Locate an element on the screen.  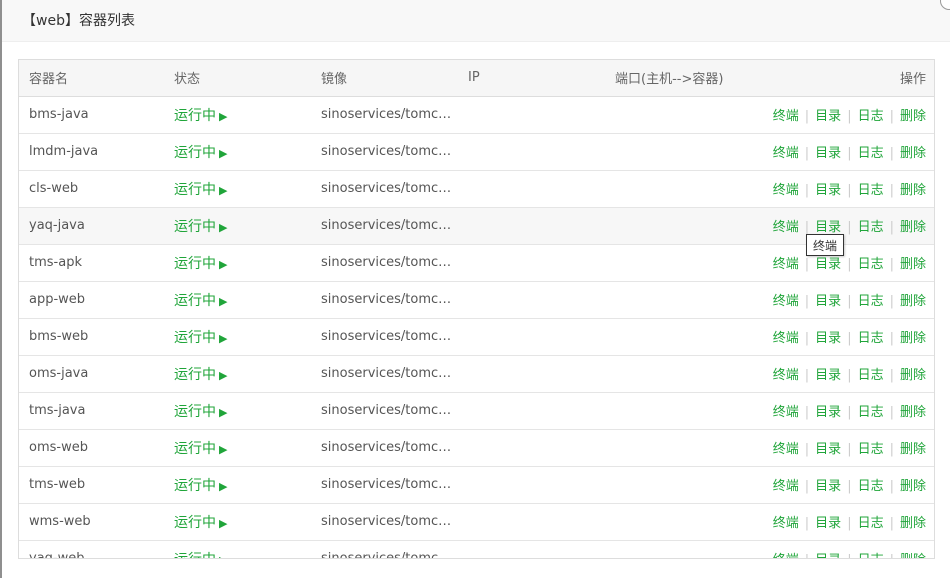
table-header-row: 容器名 状态 镜像 IP 端口(主机-->容器) 操作 is located at coordinates (476, 78).